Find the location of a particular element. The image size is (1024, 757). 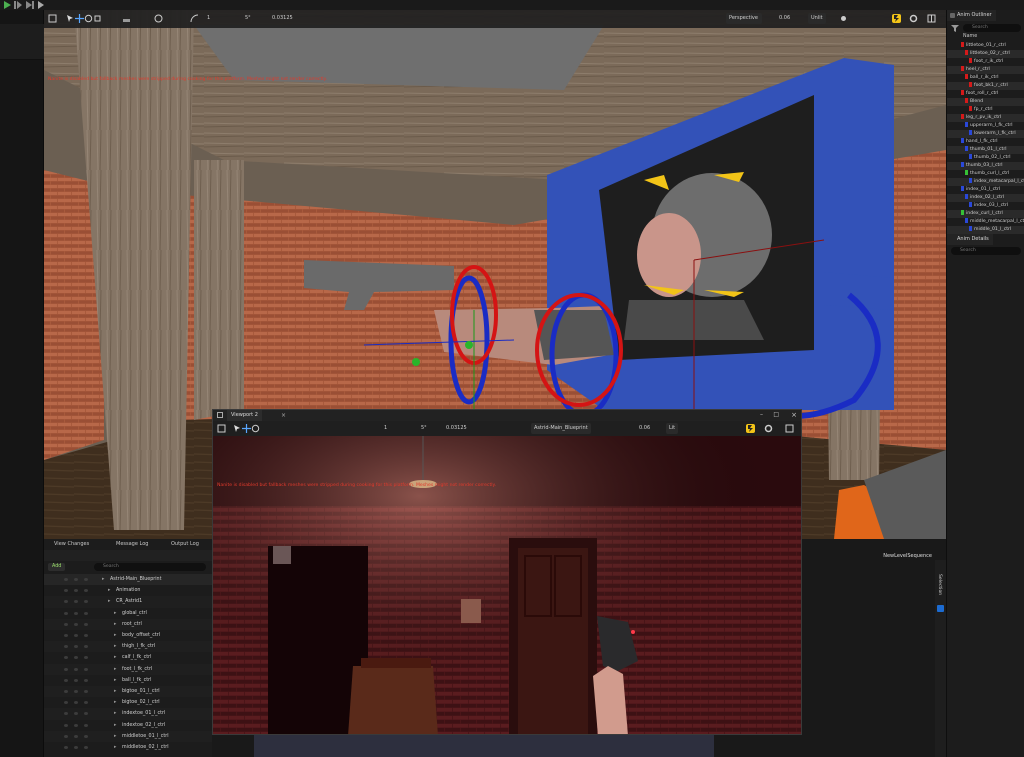

perspective-button: Perspective is located at coordinates (744, 18).